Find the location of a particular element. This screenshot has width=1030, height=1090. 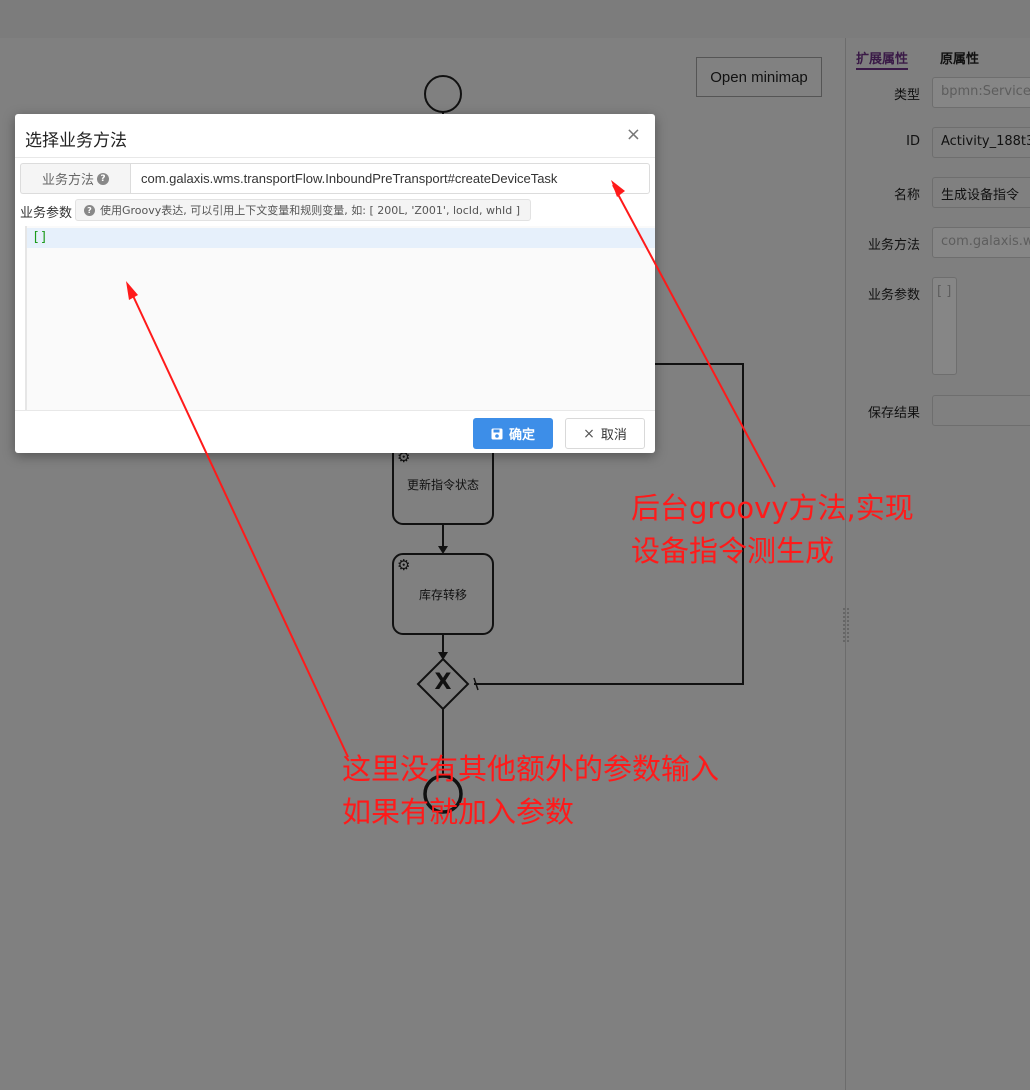

prop-field-save-result is located at coordinates (981, 410).